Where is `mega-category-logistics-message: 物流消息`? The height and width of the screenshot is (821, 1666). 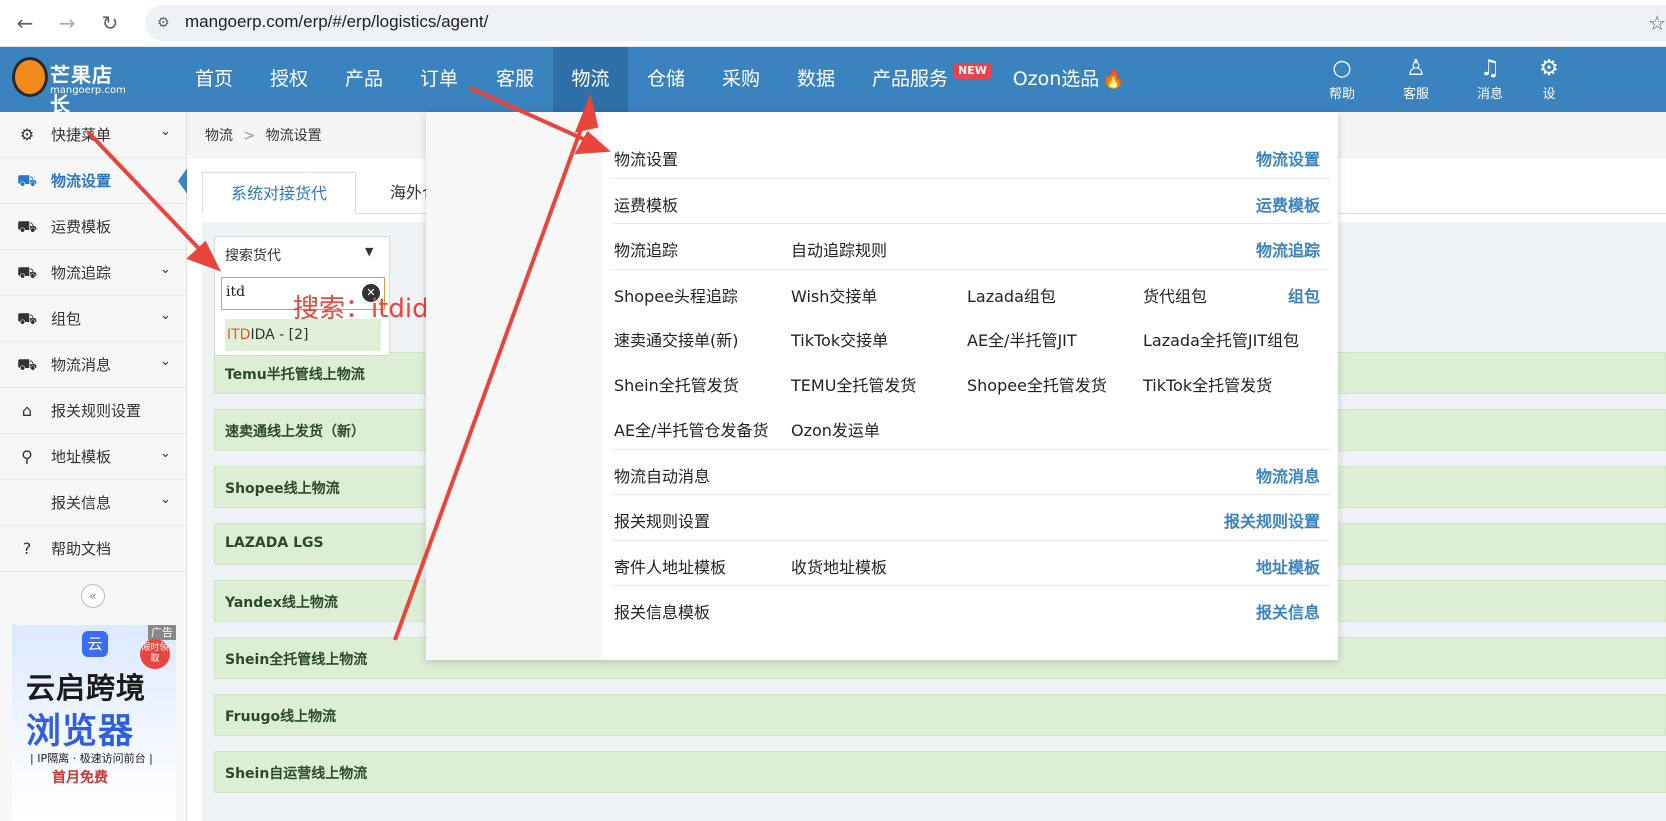 mega-category-logistics-message: 物流消息 is located at coordinates (1250, 475).